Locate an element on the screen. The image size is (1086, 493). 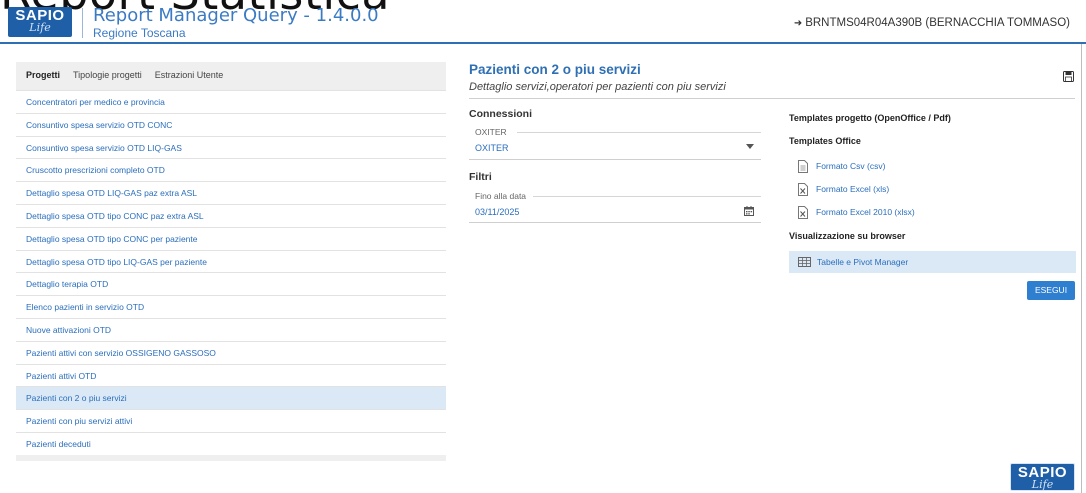
template-label: Formato Excel (xls) is located at coordinates (853, 189).